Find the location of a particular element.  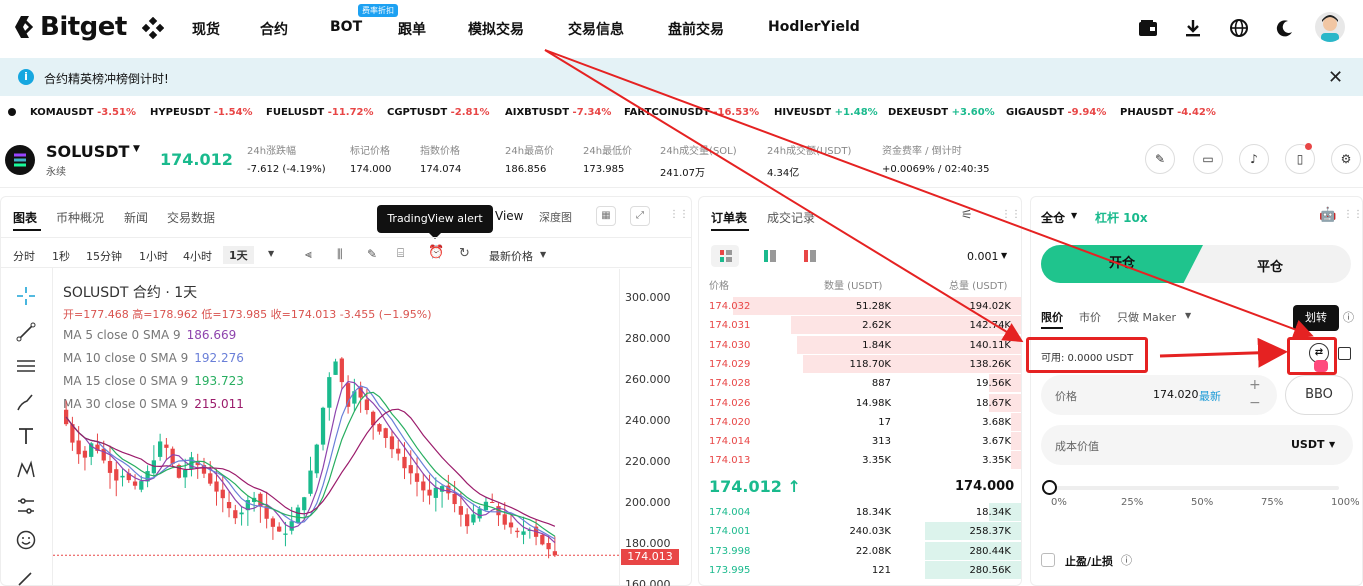

tf-15m: 15分钟 is located at coordinates (104, 256).